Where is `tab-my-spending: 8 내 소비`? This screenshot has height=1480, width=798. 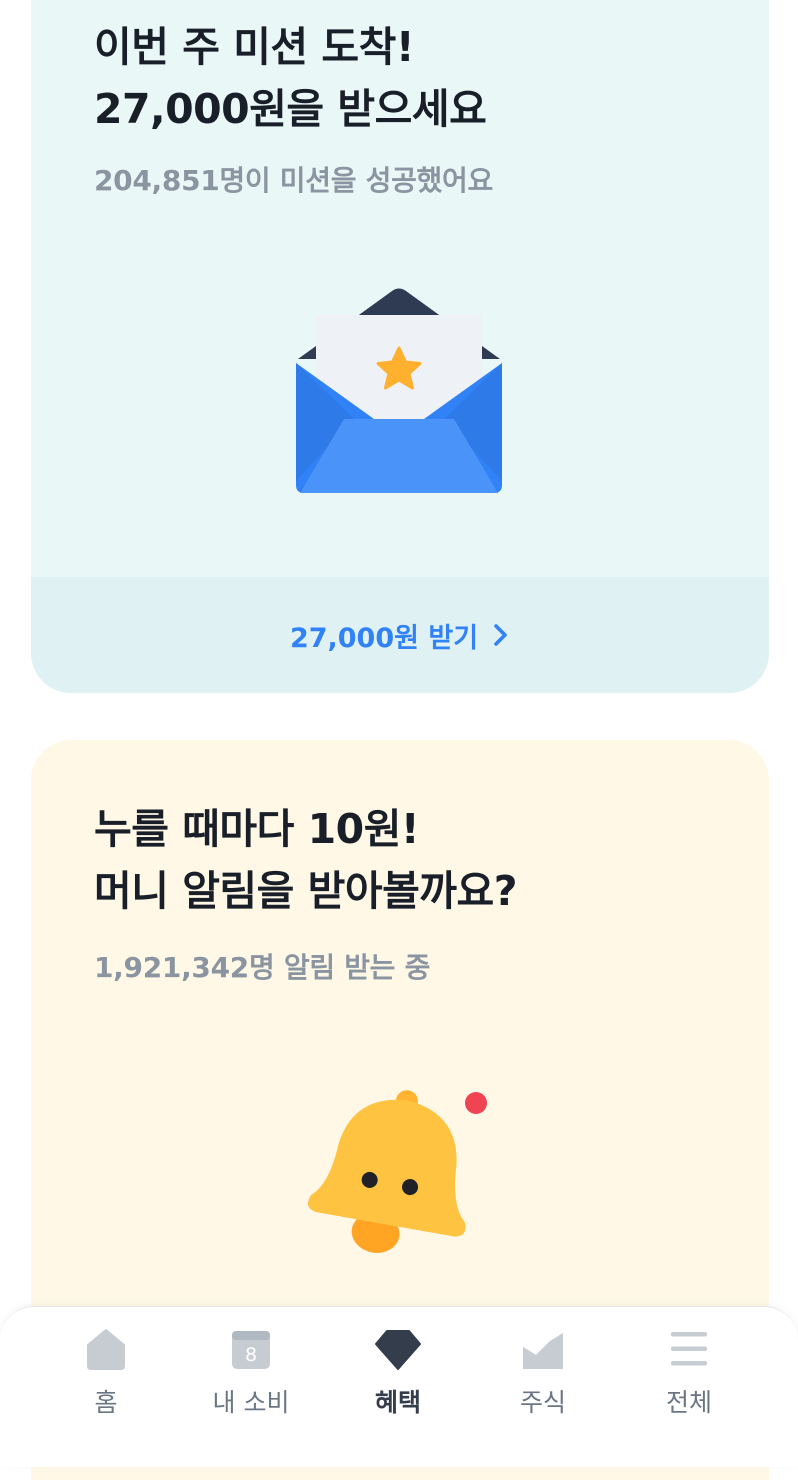
tab-my-spending: 8 내 소비 is located at coordinates (251, 1381).